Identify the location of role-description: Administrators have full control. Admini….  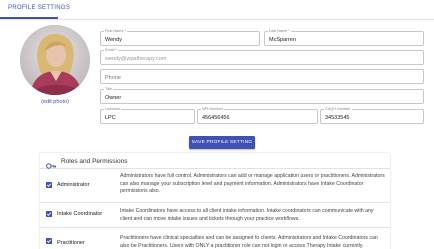
(252, 183).